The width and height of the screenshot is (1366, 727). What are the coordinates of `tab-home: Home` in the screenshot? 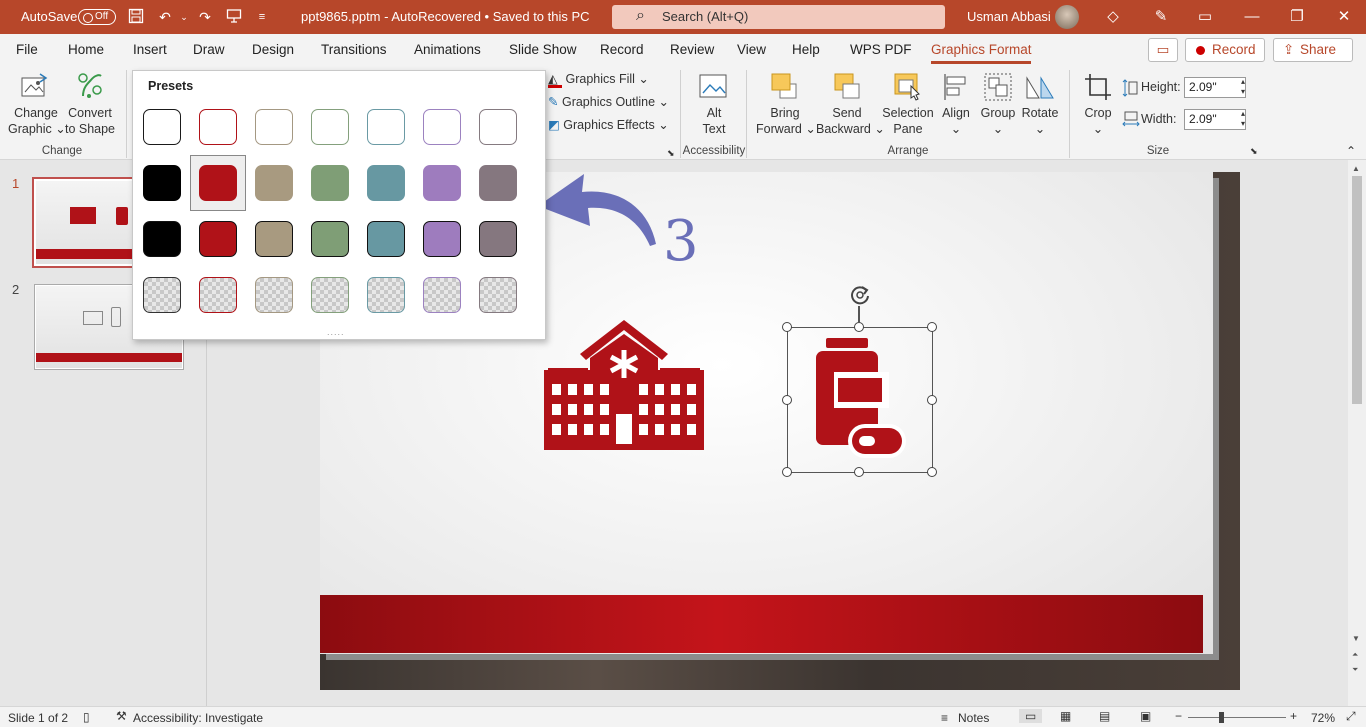 It's located at (86, 49).